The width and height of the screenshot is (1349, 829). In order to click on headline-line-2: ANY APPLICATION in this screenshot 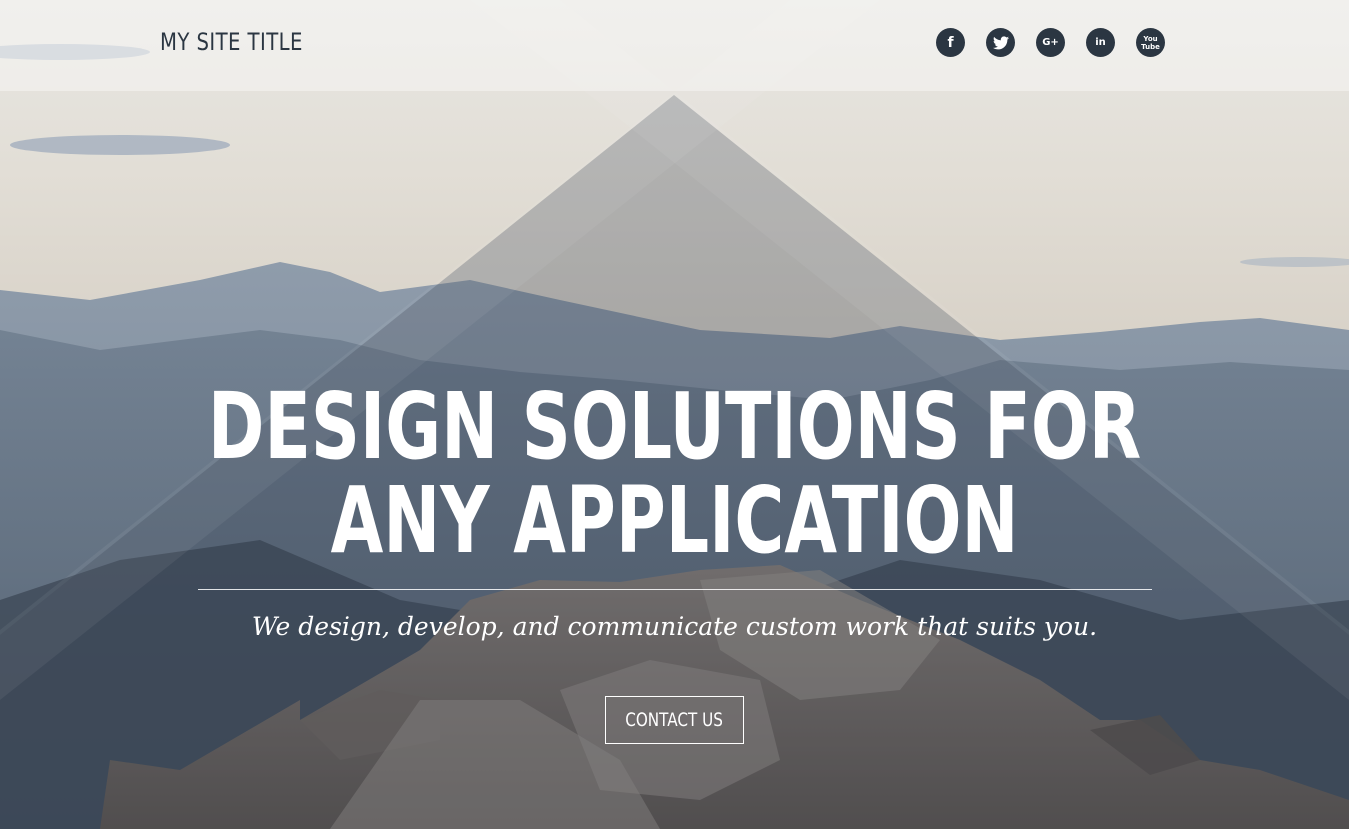, I will do `click(674, 520)`.